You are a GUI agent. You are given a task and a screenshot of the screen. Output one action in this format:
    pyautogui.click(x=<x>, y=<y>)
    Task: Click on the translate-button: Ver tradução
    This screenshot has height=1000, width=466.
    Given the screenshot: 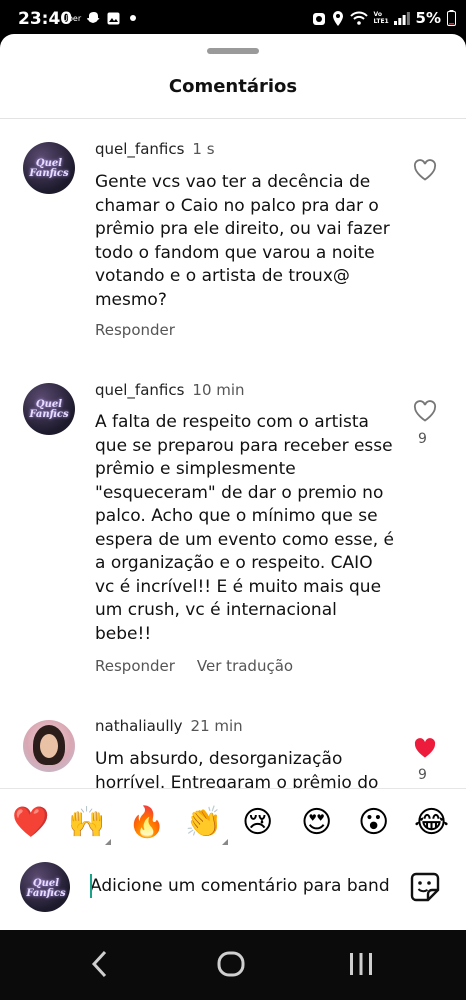 What is the action you would take?
    pyautogui.click(x=245, y=666)
    